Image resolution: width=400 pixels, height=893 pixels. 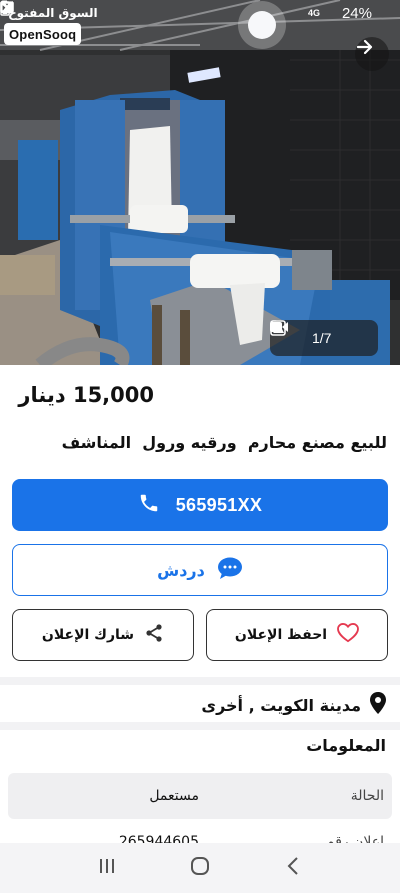 I want to click on call-button-label: 565951XX, so click(x=219, y=504).